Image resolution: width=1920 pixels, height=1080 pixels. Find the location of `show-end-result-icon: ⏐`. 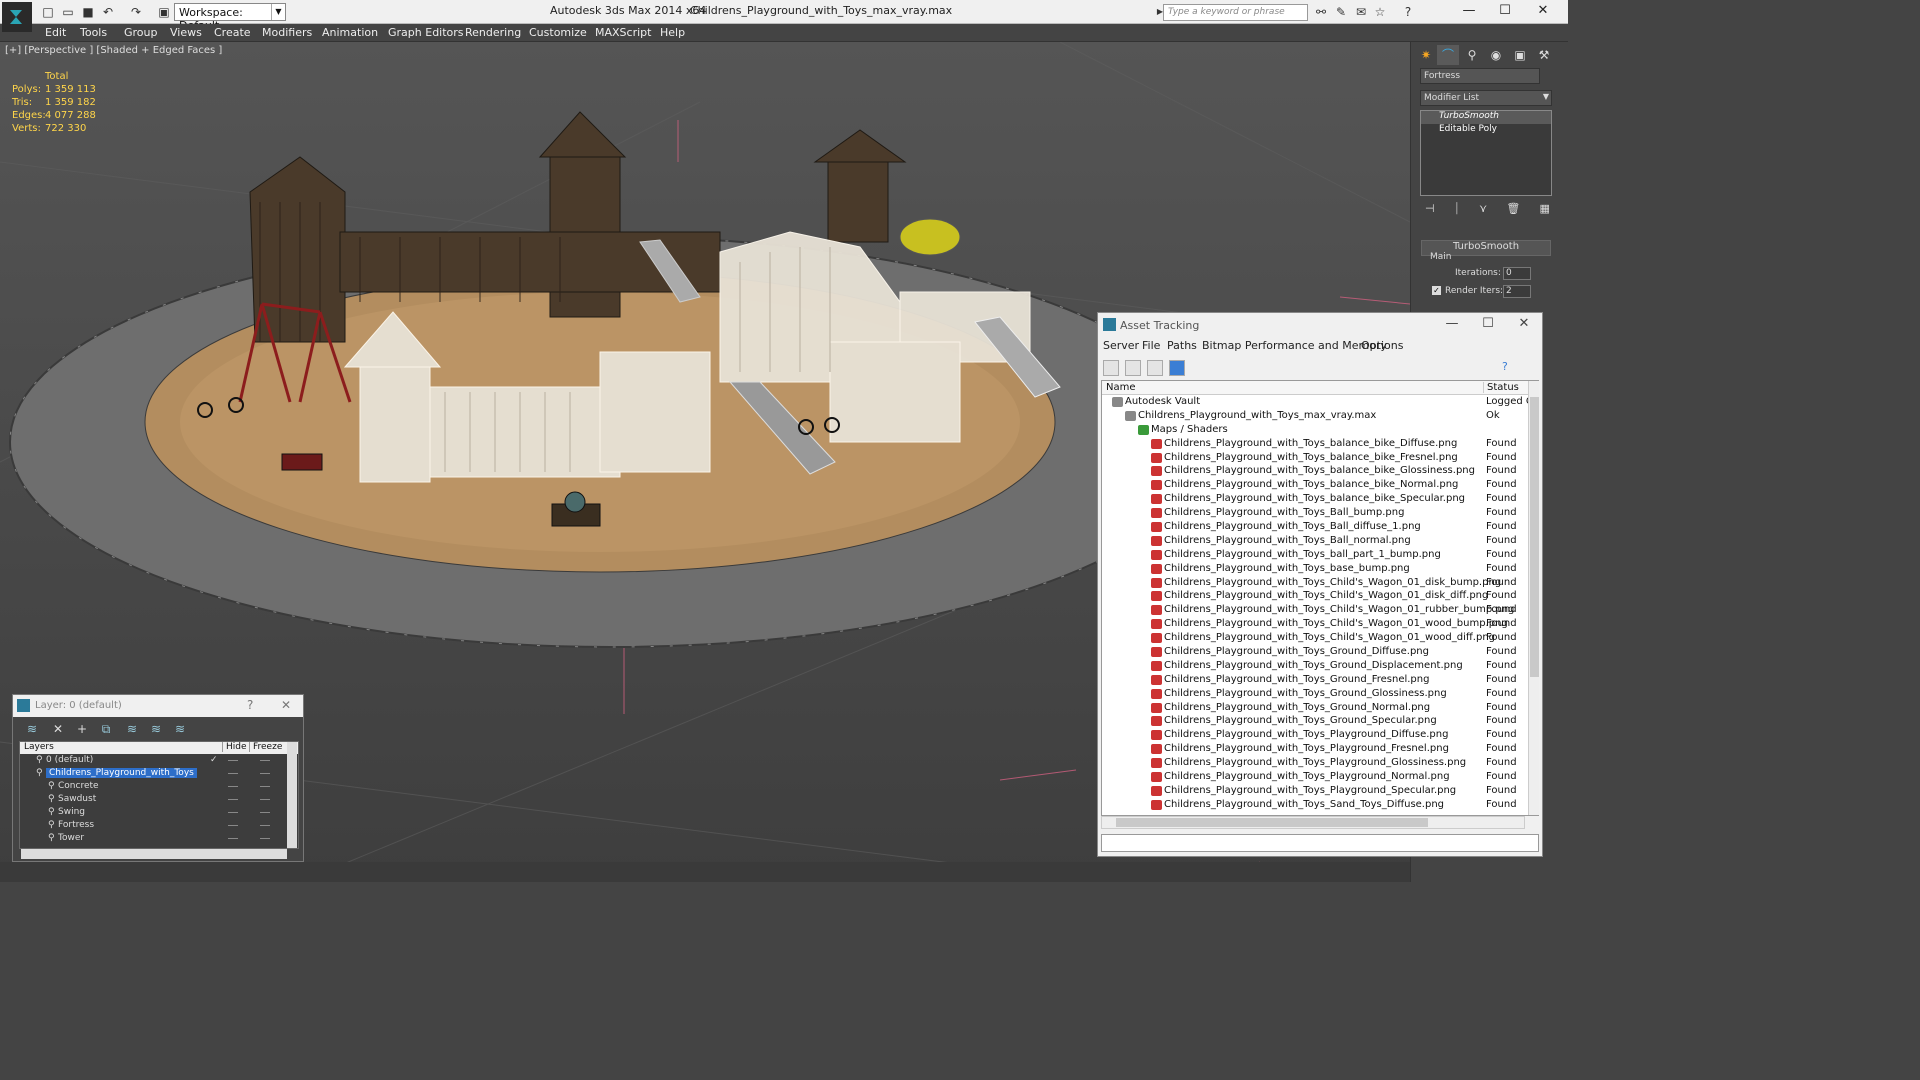

show-end-result-icon: ⏐ is located at coordinates (1457, 210).